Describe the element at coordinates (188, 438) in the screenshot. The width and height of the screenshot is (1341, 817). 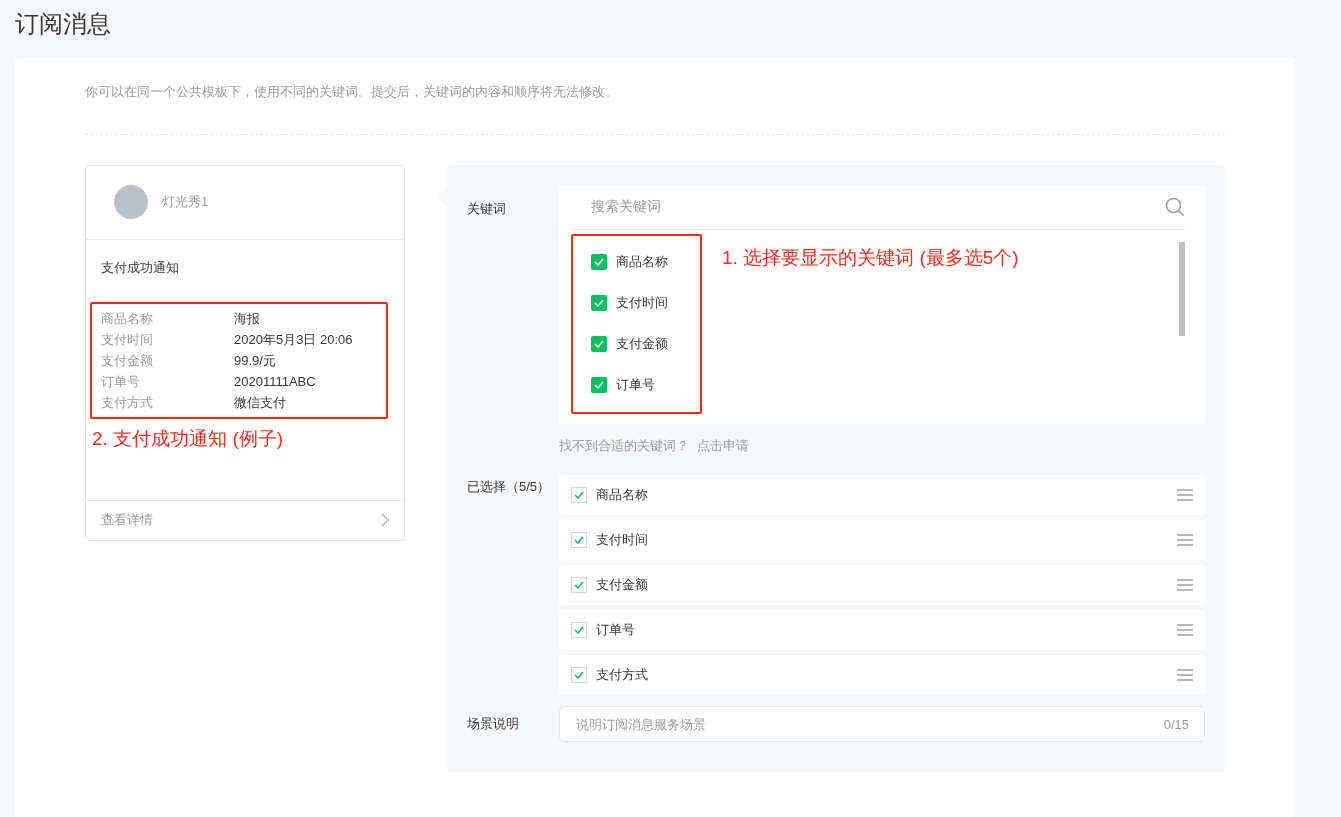
I see `annotation-text: 2. 支付成功通知 (例子)` at that location.